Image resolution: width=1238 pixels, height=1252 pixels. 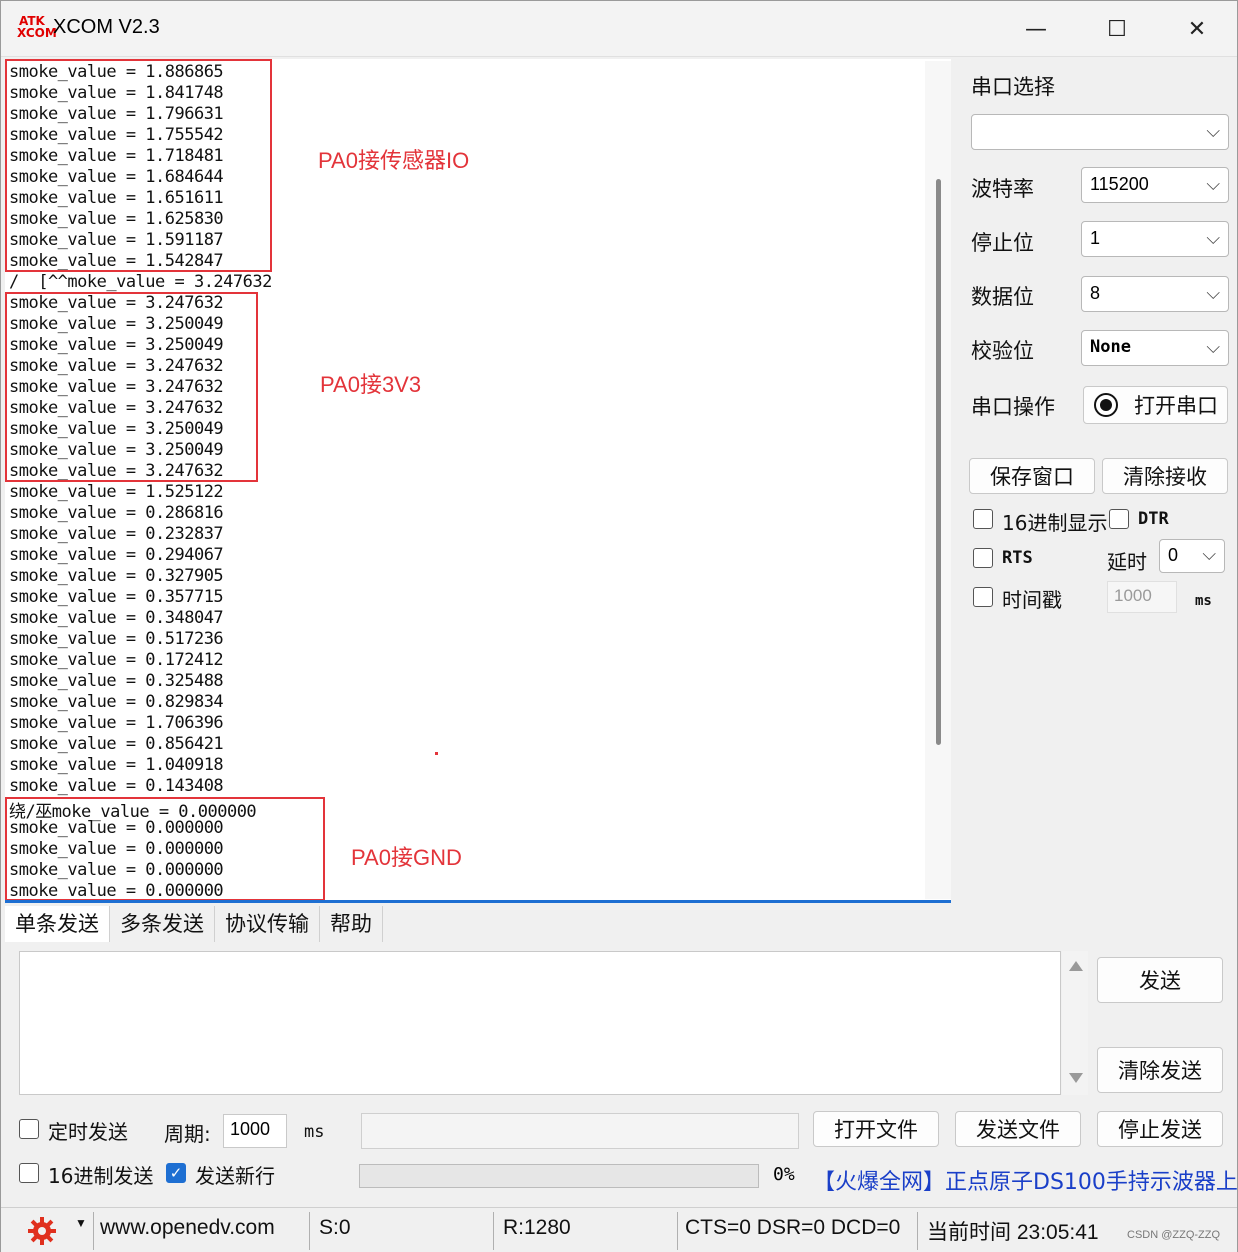 I want to click on send-textarea, so click(x=540, y=1023).